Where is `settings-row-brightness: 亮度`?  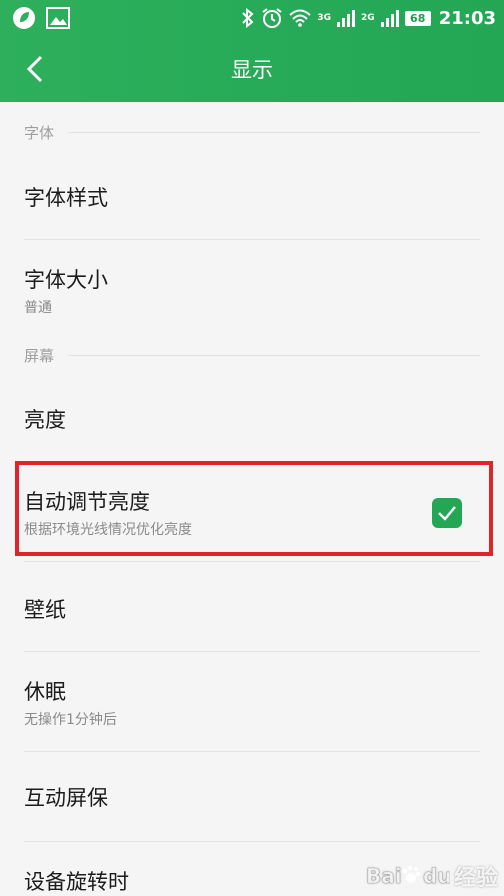 settings-row-brightness: 亮度 is located at coordinates (252, 417).